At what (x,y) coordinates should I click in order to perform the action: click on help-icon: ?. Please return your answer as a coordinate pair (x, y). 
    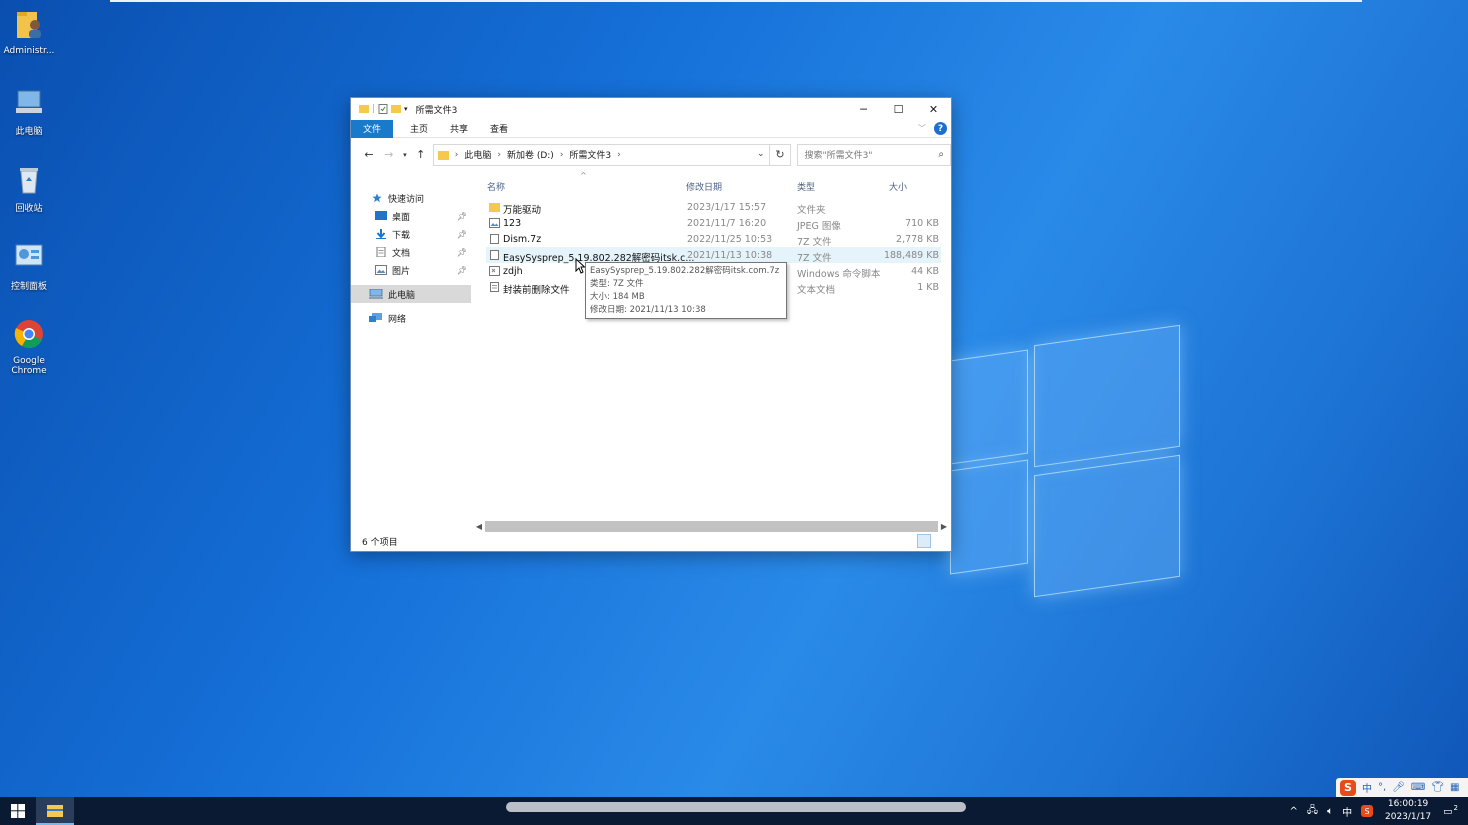
    Looking at the image, I should click on (940, 128).